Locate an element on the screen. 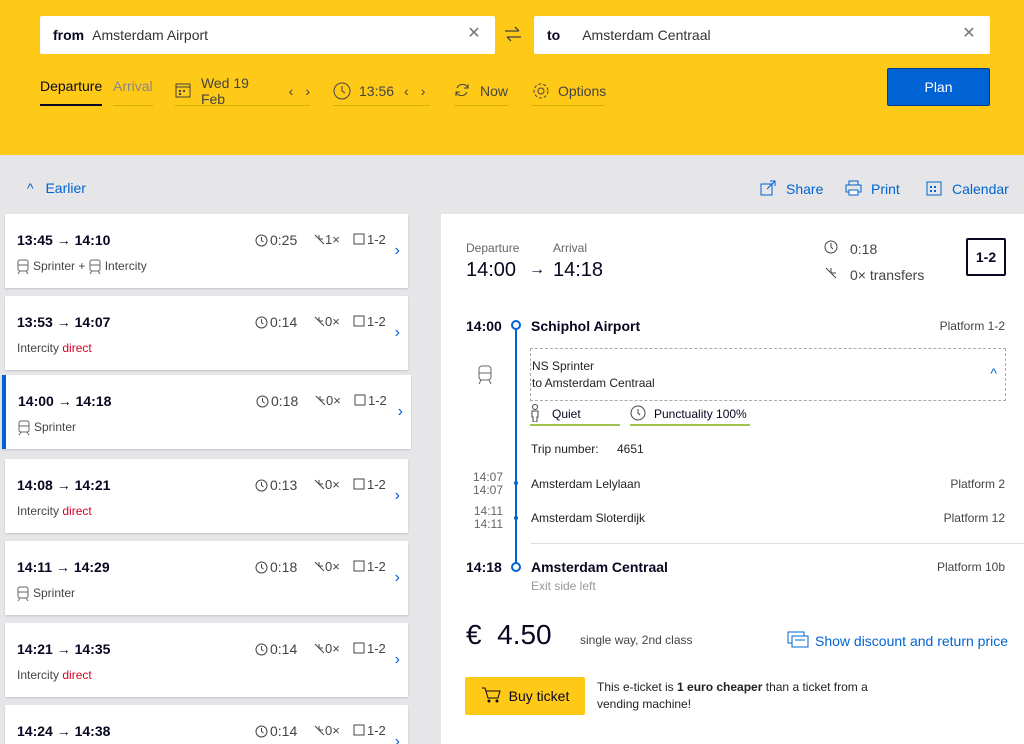  trip-card: 14:00 → 14:18 0:18 0× 1-2 Sprinter › is located at coordinates (206, 412).